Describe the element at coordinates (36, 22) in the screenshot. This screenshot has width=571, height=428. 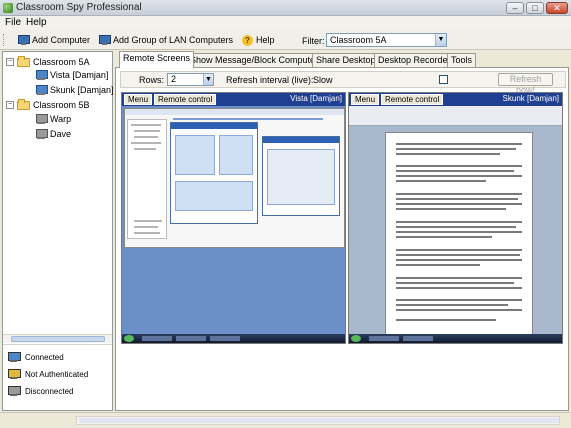
I see `menu-help: Help` at that location.